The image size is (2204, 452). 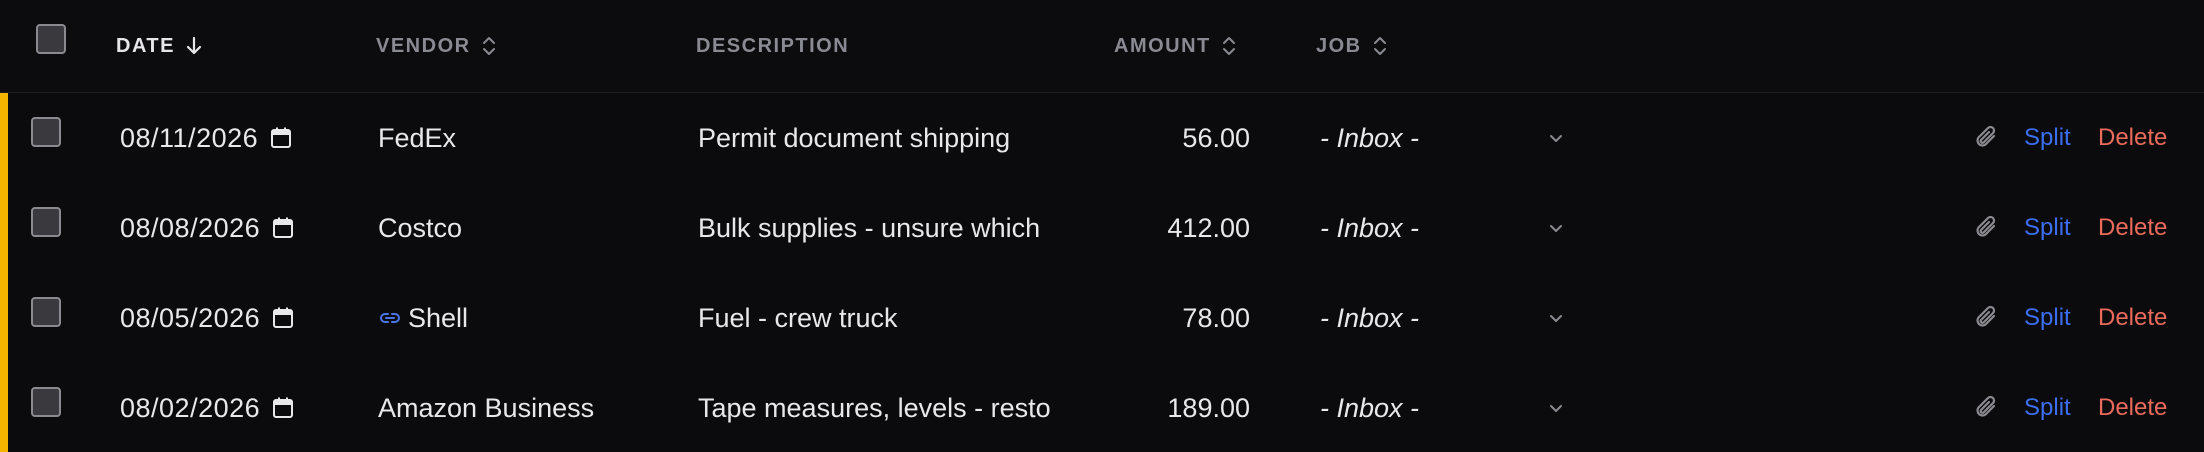 I want to click on link-icon, so click(x=390, y=318).